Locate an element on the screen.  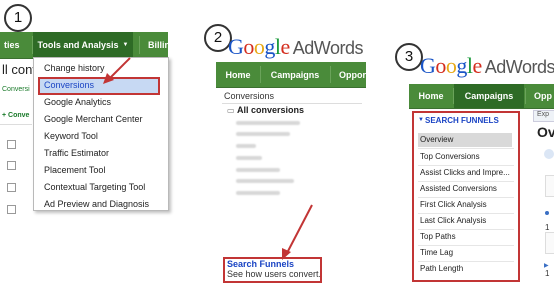
panel1-nav-left-label: ties is located at coordinates (12, 45).